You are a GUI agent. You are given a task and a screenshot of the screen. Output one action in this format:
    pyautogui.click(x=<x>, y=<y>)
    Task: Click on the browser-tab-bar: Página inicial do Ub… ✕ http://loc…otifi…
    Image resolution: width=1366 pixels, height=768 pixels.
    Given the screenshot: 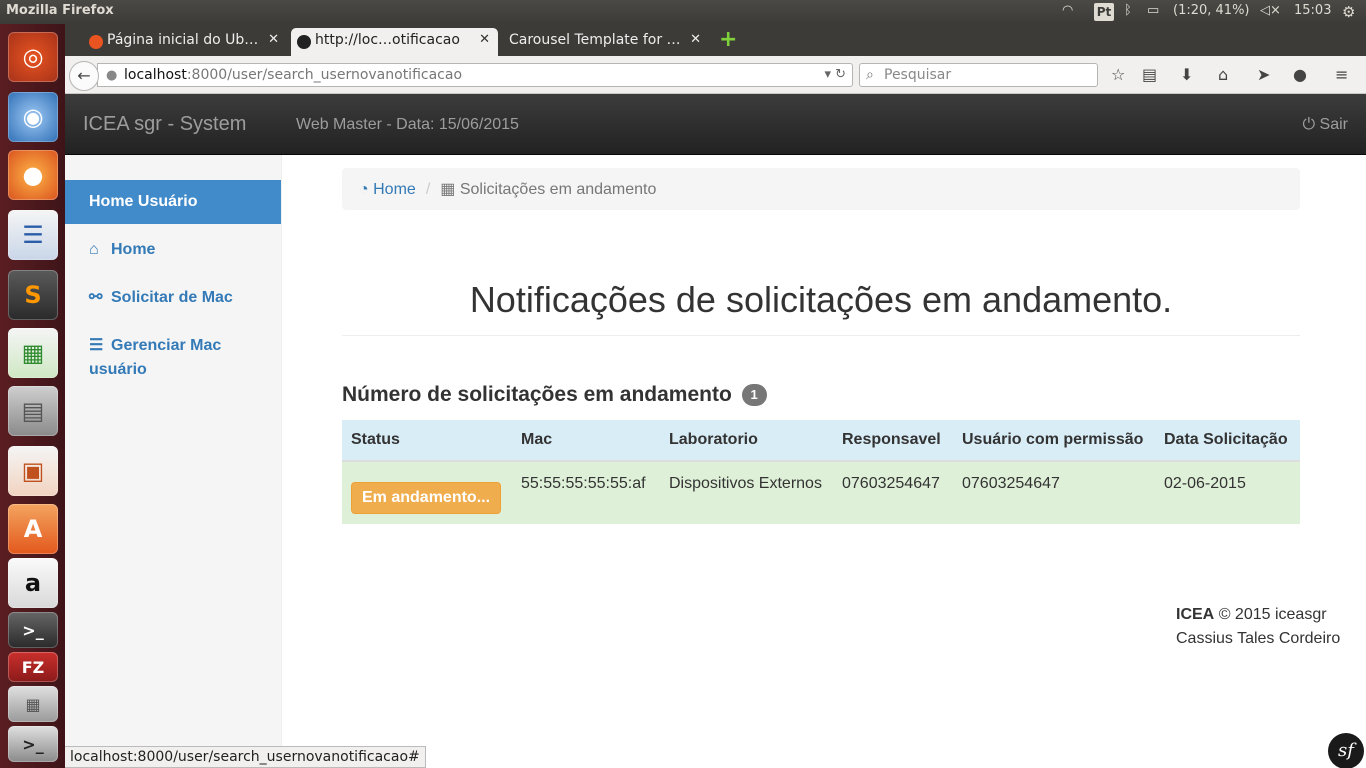 What is the action you would take?
    pyautogui.click(x=715, y=40)
    